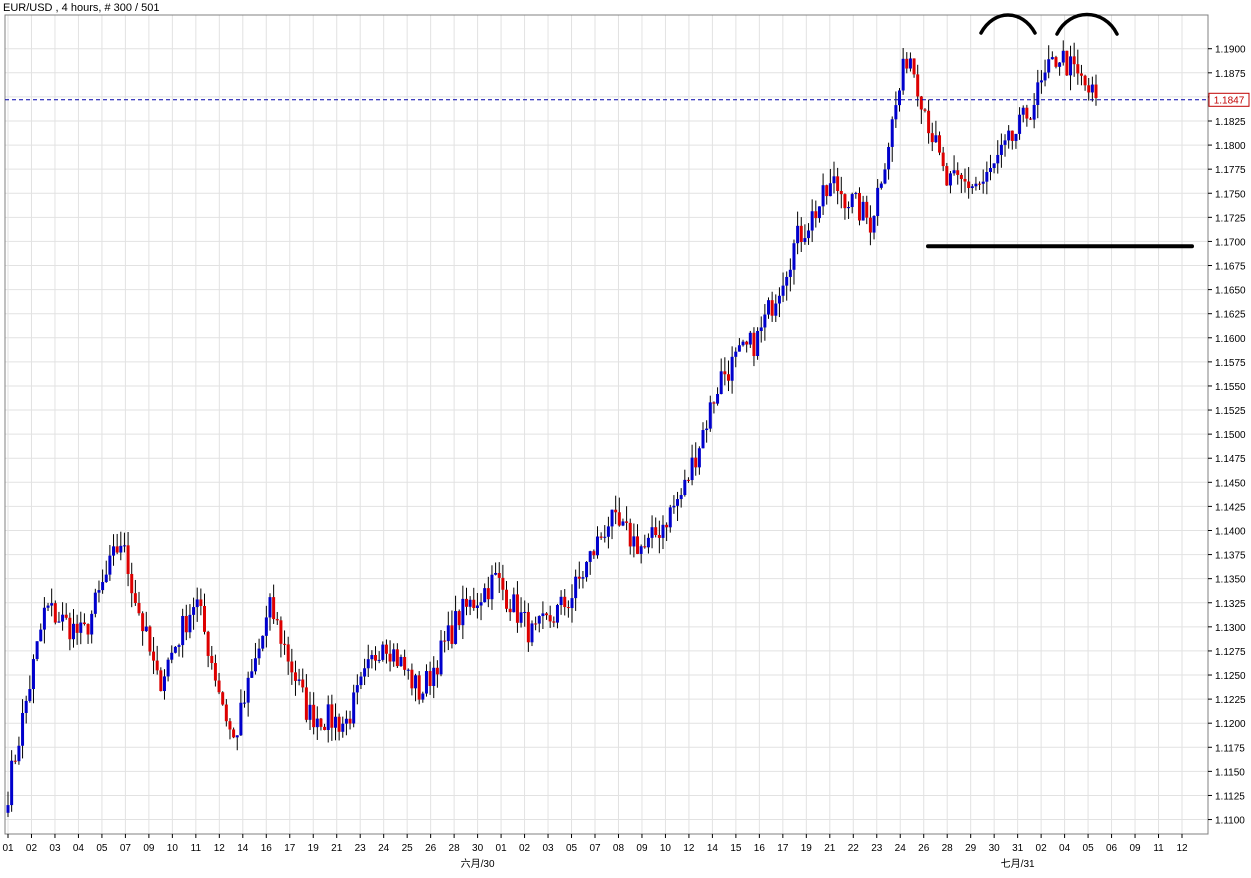  Describe the element at coordinates (807, 848) in the screenshot. I see `x-tick-label: 19` at that location.